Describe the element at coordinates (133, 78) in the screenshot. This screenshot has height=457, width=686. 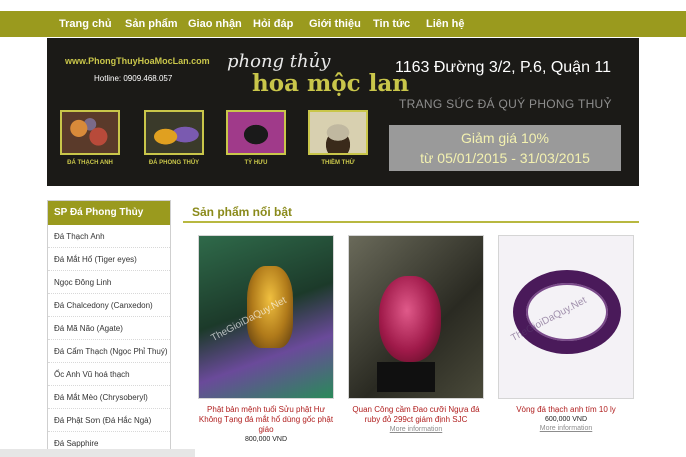
I see `hotline: Hotline: 0909.468.057` at that location.